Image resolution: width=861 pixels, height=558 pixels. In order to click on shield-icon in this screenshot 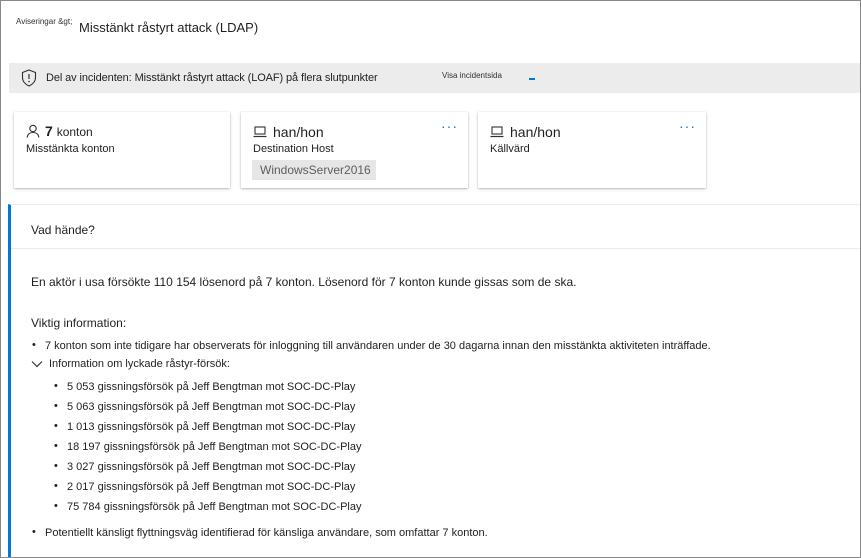, I will do `click(29, 78)`.